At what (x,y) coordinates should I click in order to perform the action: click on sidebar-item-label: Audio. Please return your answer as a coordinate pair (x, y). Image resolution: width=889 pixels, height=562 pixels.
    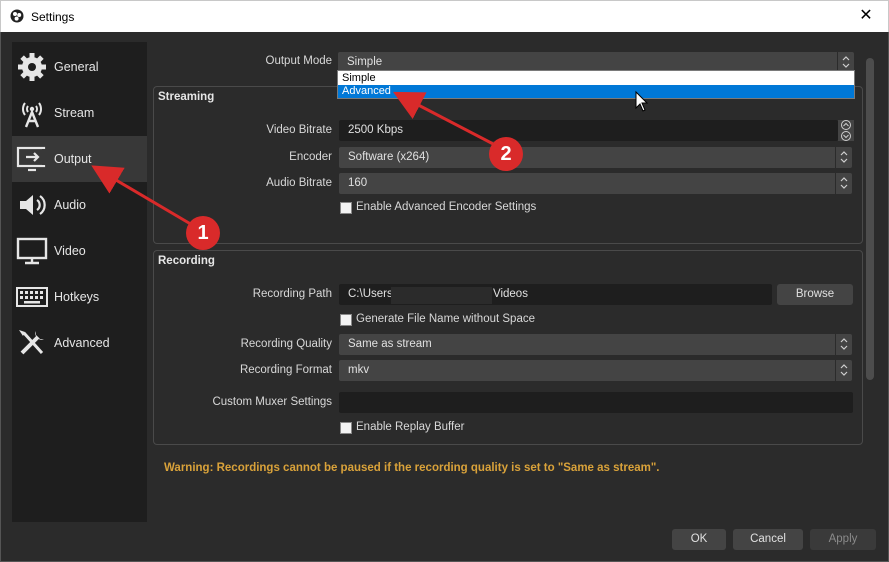
    Looking at the image, I should click on (70, 205).